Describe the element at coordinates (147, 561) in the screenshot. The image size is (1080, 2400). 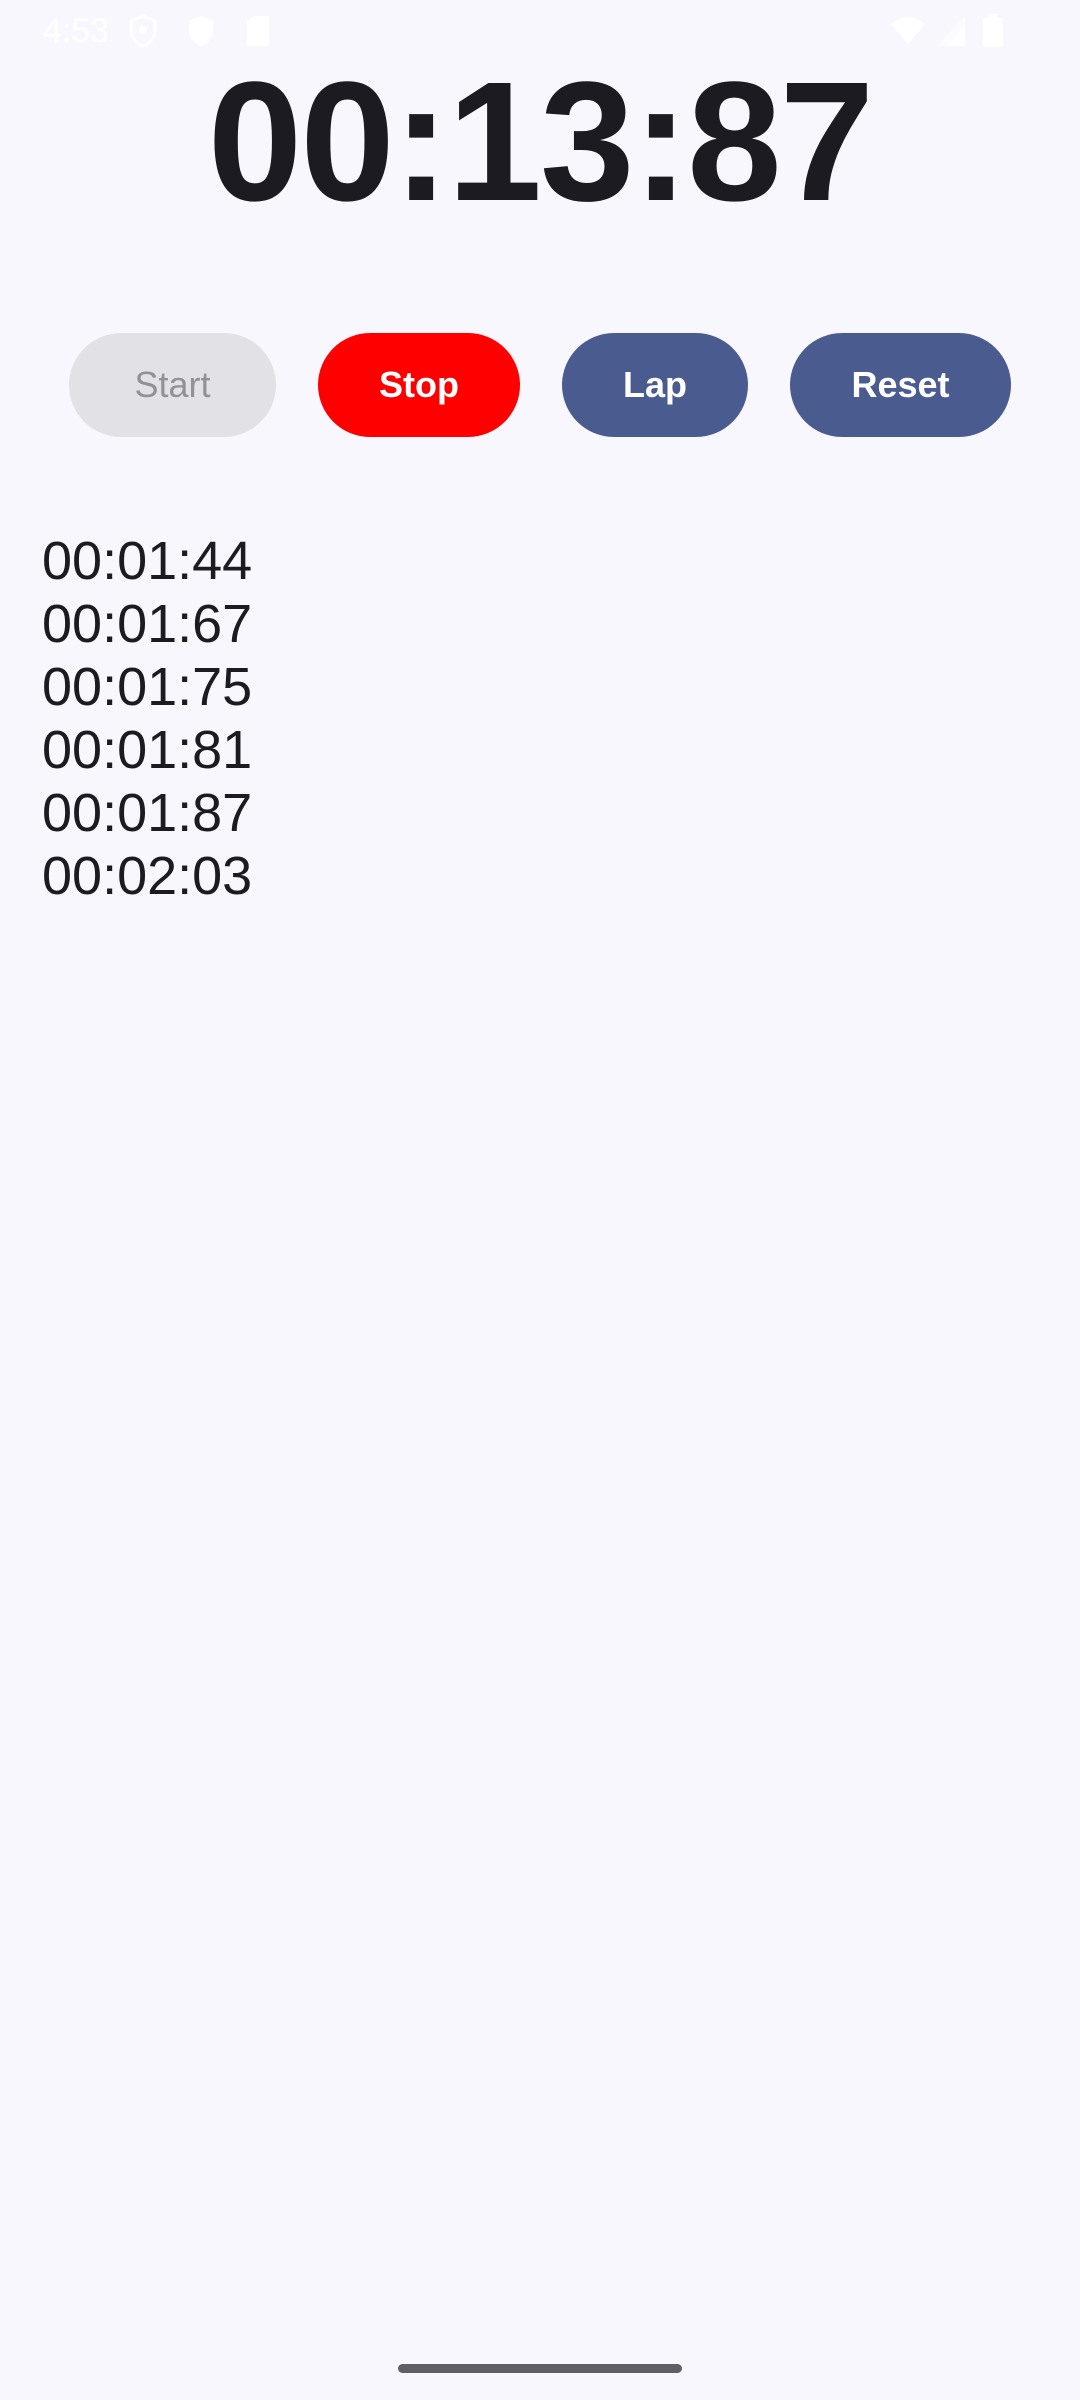
I see `lap-item: 00:01:44` at that location.